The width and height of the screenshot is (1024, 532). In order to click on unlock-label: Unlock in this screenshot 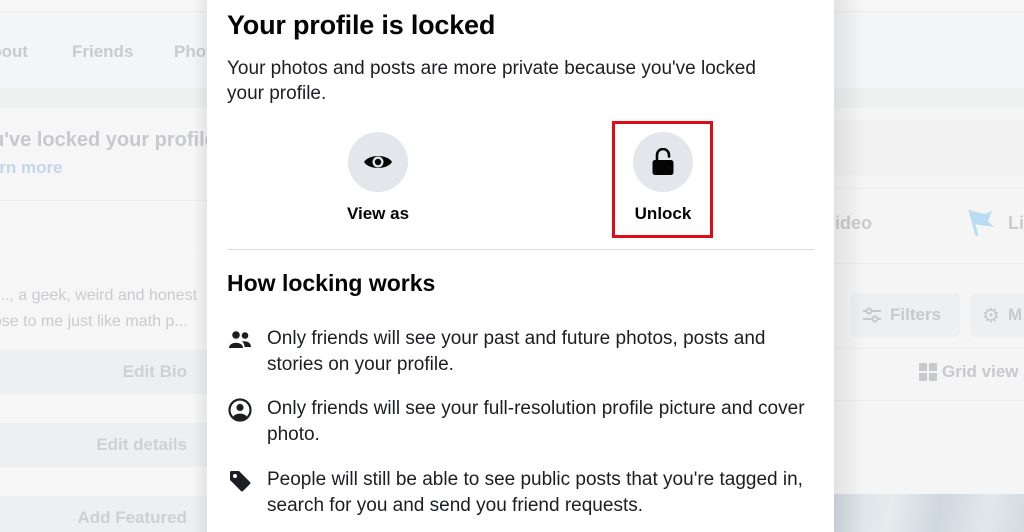, I will do `click(663, 213)`.